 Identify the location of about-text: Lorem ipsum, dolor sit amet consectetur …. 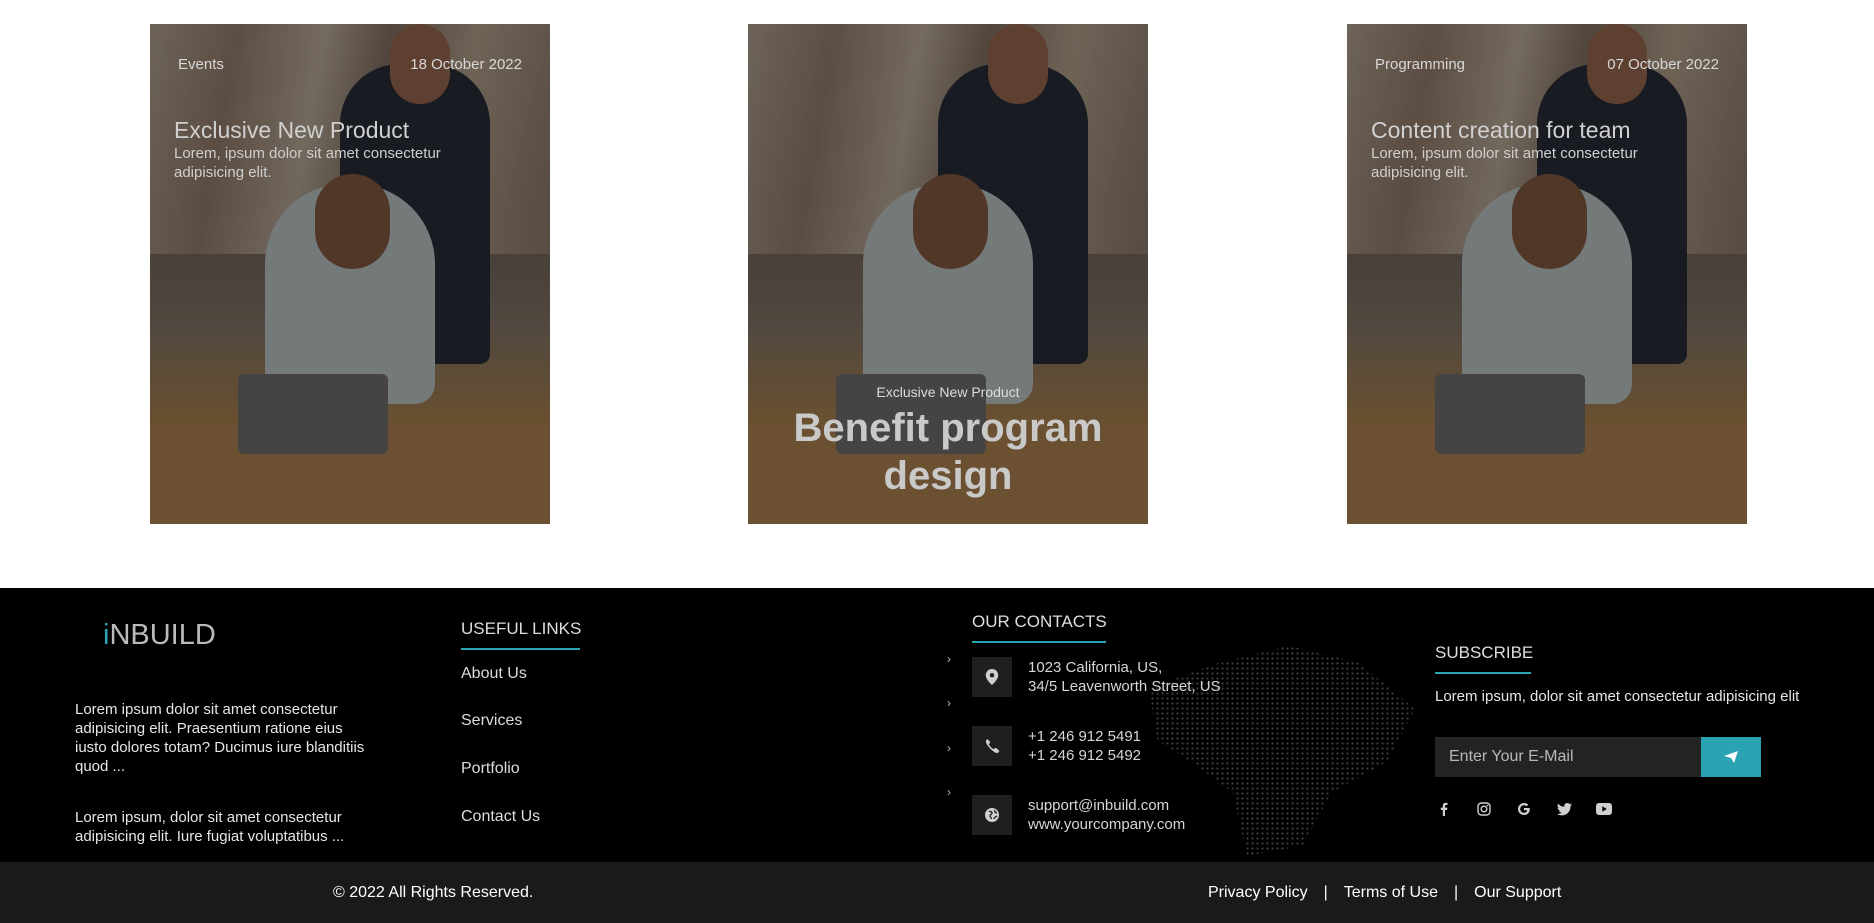
(210, 827).